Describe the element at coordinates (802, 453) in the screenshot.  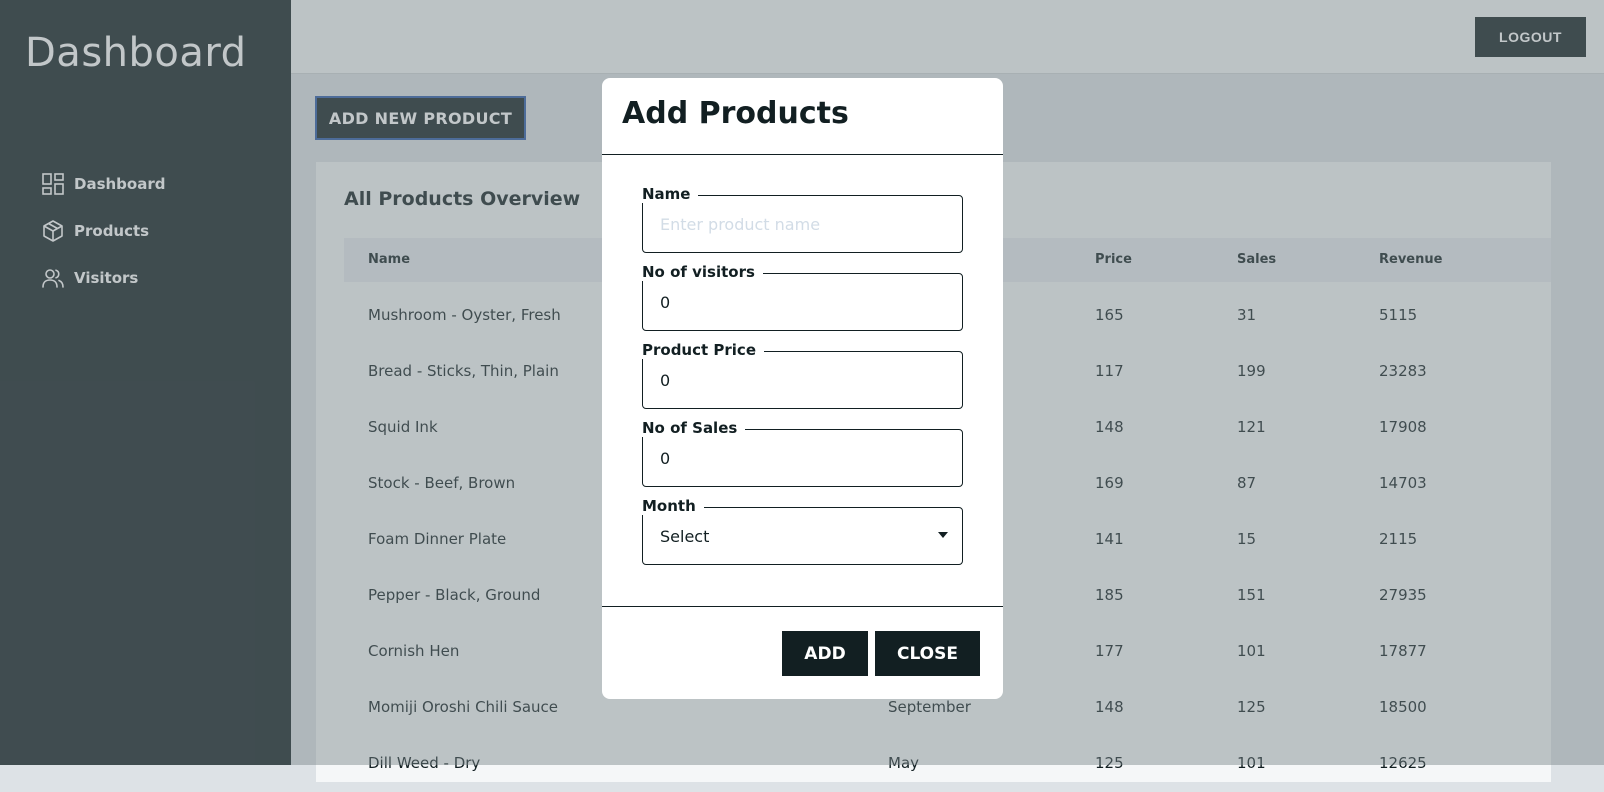
I see `sales-field: No of Sales 0` at that location.